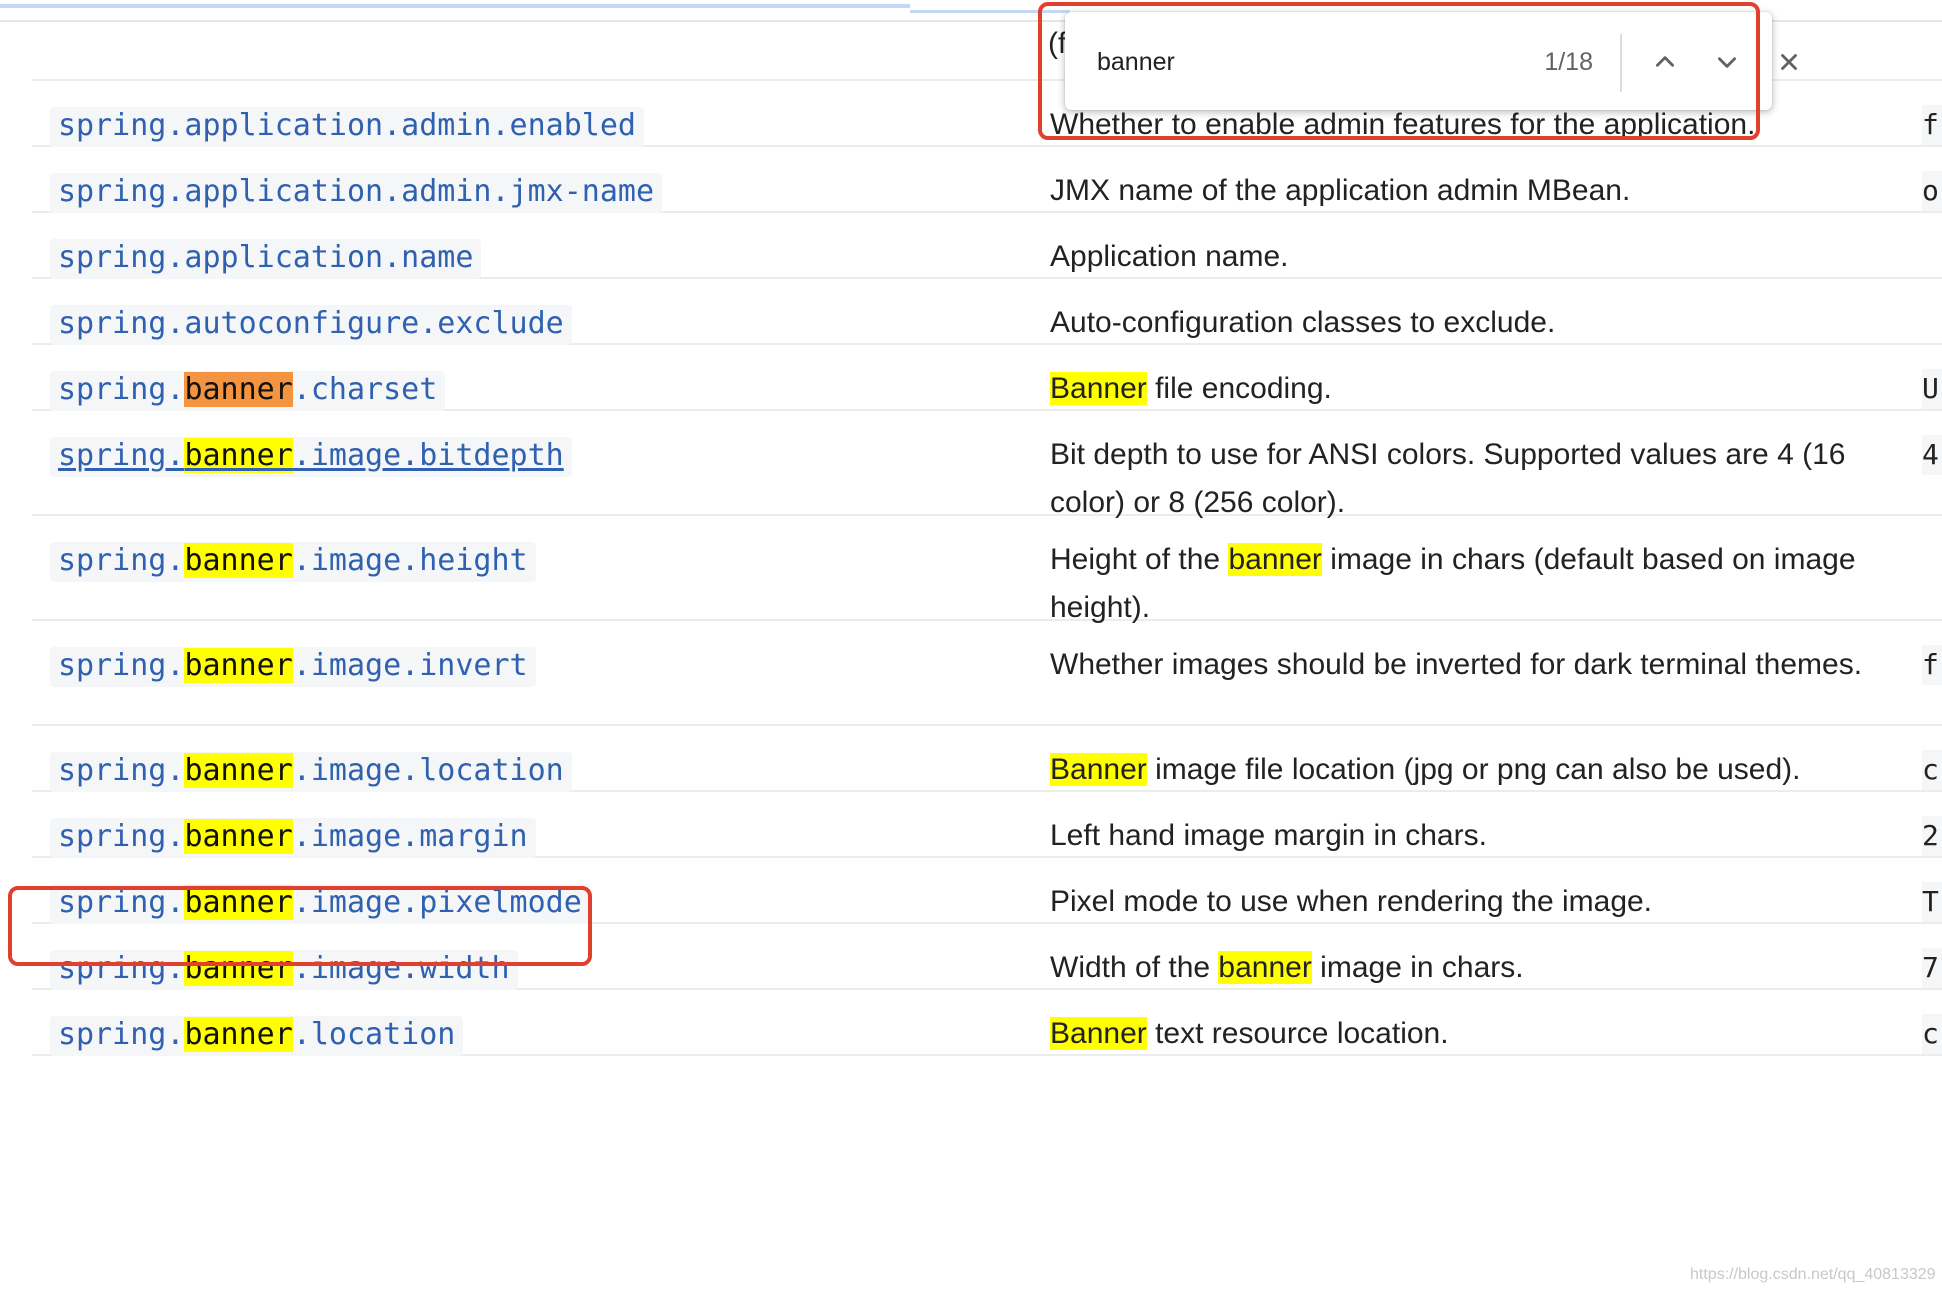 The height and width of the screenshot is (1296, 1942). Describe the element at coordinates (1568, 62) in the screenshot. I see `find-match-count: 1/18` at that location.